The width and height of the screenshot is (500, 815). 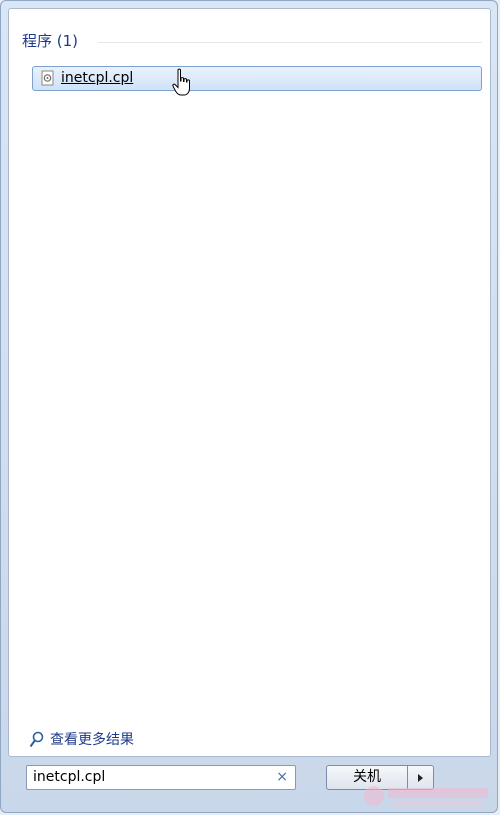 What do you see at coordinates (97, 78) in the screenshot?
I see `result-item-label: inetcpl.cpl` at bounding box center [97, 78].